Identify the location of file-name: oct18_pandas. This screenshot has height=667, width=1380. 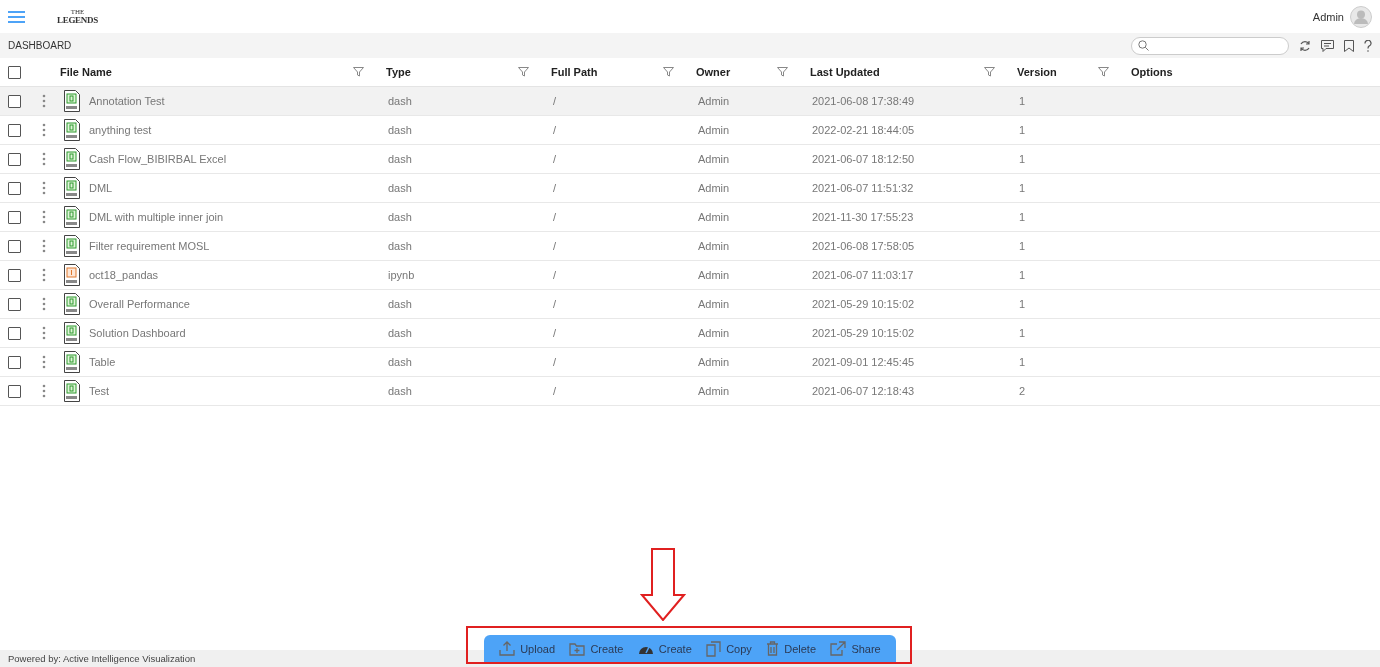
(124, 275).